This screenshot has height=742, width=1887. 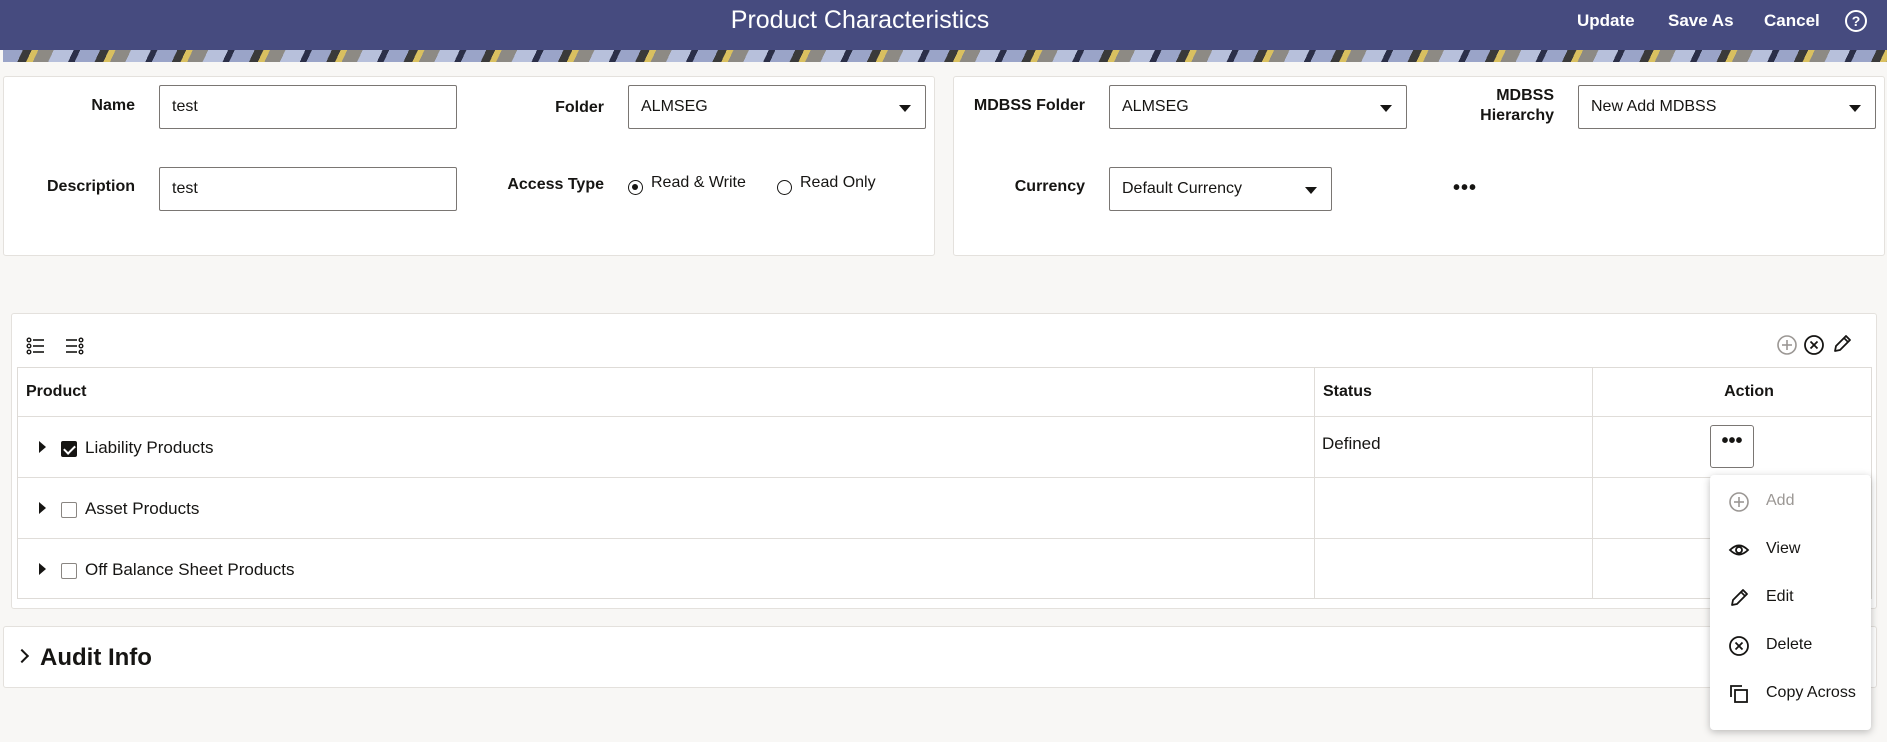 I want to click on mdbss-hierarchy-value: New Add MDBSS, so click(x=1654, y=106).